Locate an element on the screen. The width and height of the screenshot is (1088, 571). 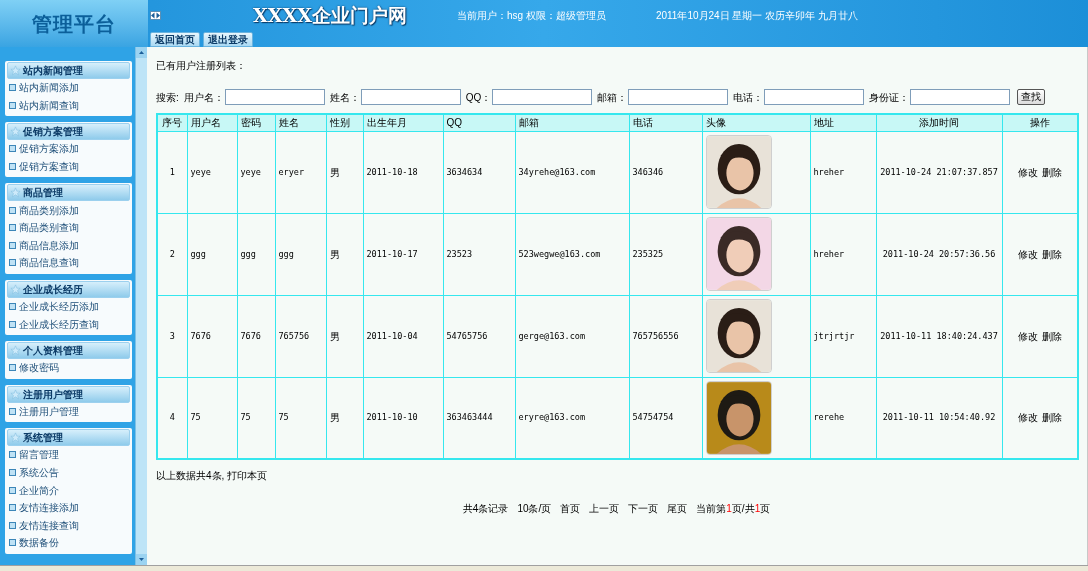
menu-group-header: 企业成长经历 is located at coordinates (68, 289).